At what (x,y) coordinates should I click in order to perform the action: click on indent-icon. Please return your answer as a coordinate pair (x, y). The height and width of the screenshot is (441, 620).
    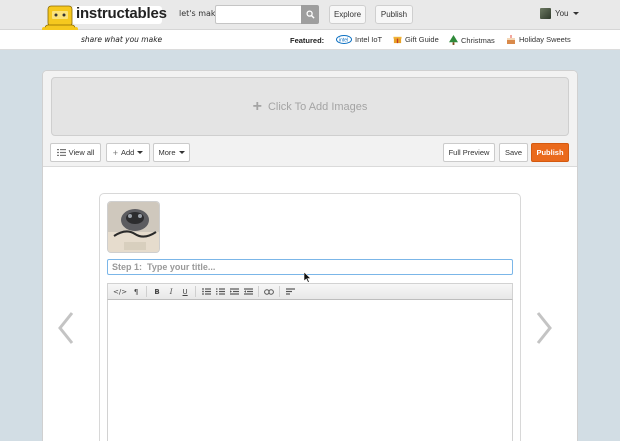
    Looking at the image, I should click on (248, 291).